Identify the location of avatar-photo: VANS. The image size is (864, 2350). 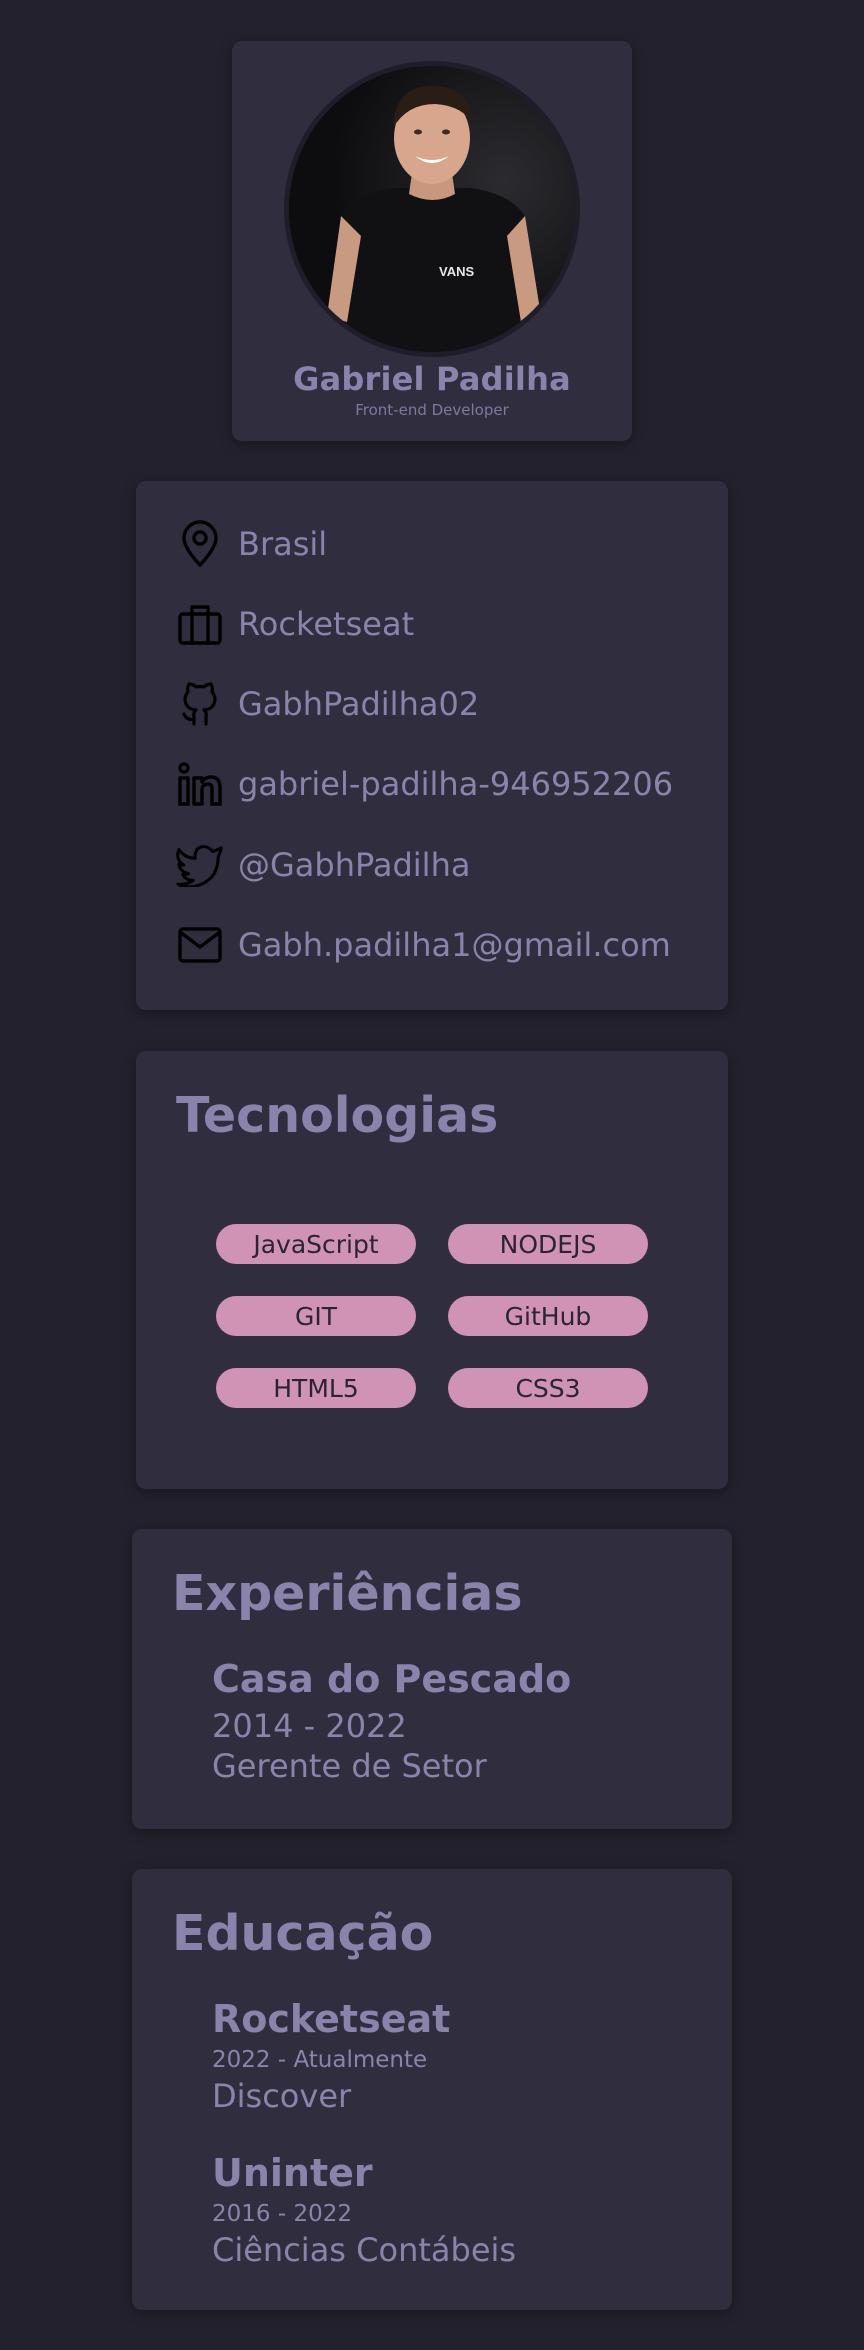
(432, 209).